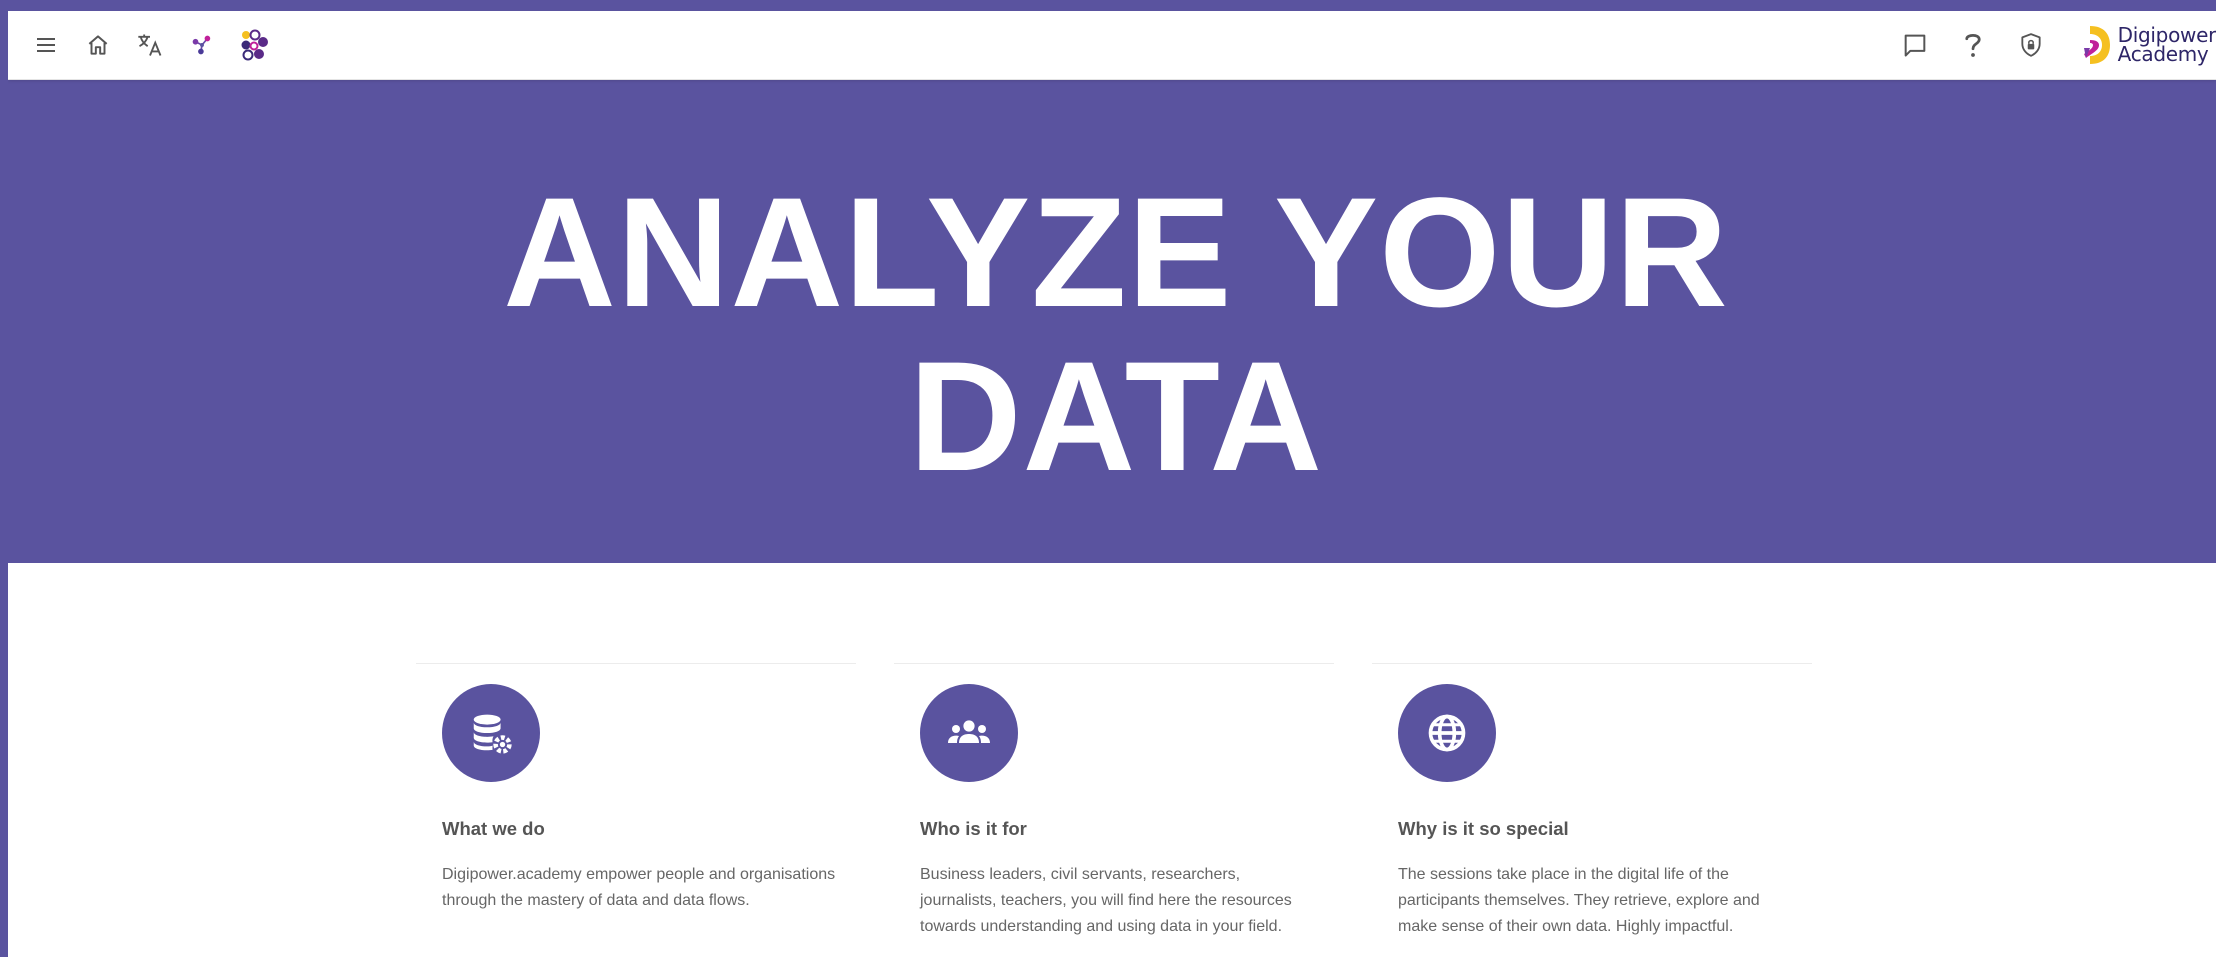 The image size is (2216, 957). Describe the element at coordinates (1112, 45) in the screenshot. I see `top-toolbar: Digipower Academy` at that location.